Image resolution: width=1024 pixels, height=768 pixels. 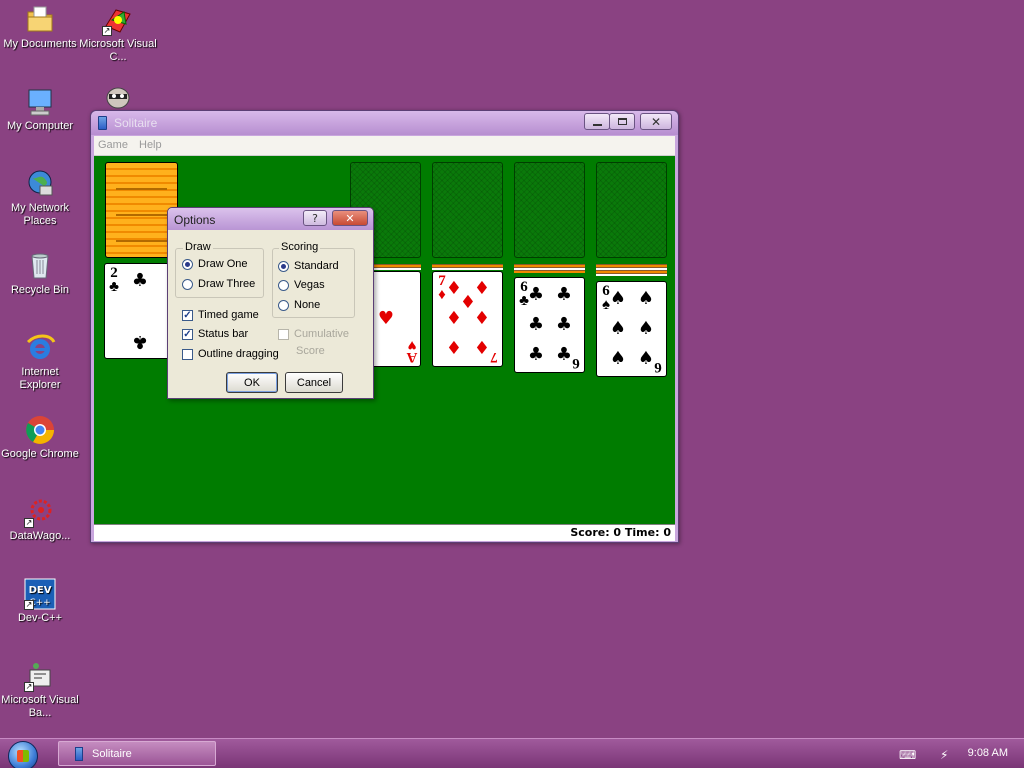 I want to click on help-icon: ?, so click(x=315, y=218).